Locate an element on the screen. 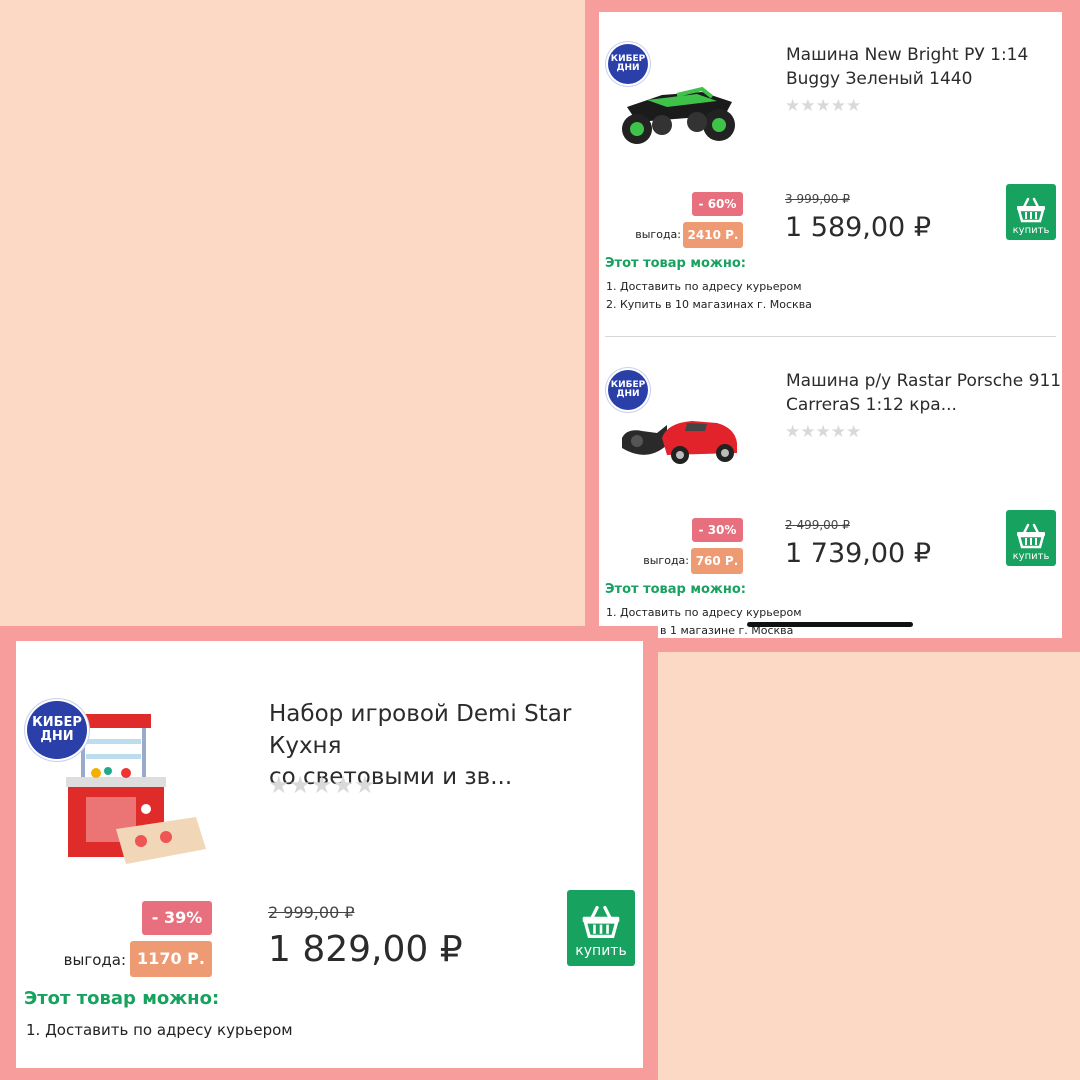  discount-badge: - 30% is located at coordinates (717, 530).